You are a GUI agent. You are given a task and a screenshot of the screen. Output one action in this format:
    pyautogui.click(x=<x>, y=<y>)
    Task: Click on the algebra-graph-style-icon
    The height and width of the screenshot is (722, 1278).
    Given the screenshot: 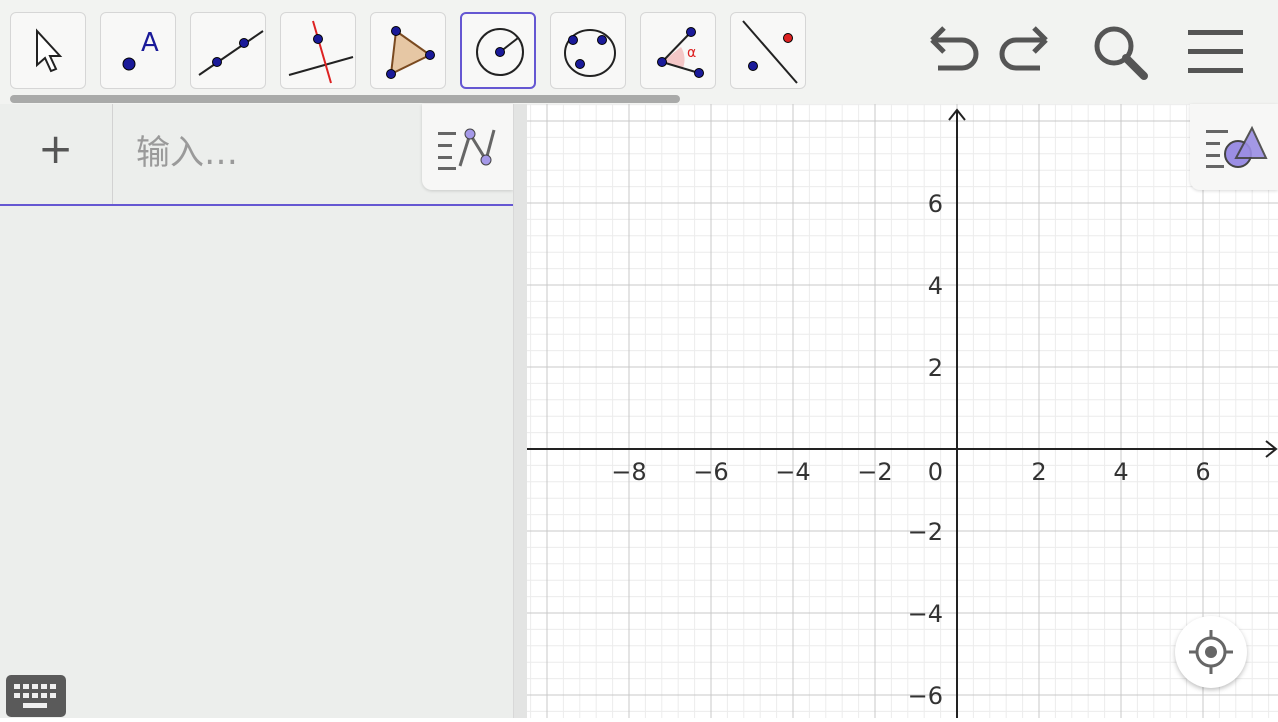 What is the action you would take?
    pyautogui.click(x=467, y=149)
    